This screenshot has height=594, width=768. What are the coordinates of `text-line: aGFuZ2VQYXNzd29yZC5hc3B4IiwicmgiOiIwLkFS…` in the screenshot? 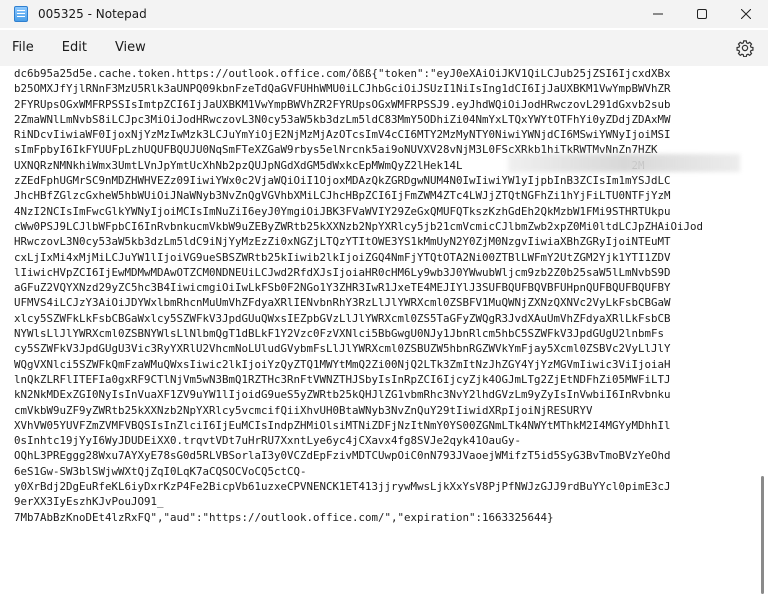 It's located at (342, 288).